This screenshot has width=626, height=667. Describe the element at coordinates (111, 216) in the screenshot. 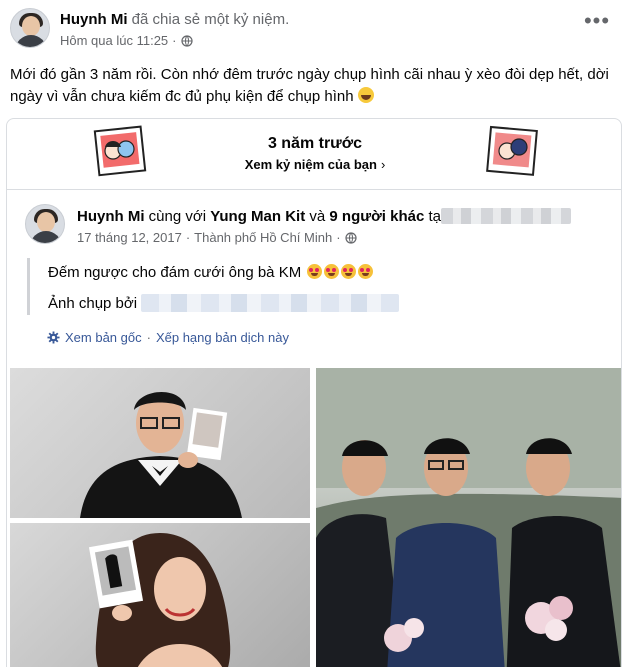

I see `shared-author-name: Huynh Mi` at that location.